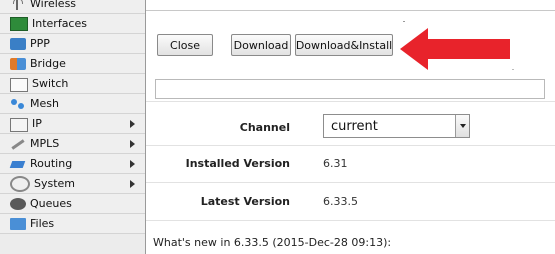 Image resolution: width=555 pixels, height=254 pixels. What do you see at coordinates (19, 124) in the screenshot?
I see `ip-icon` at bounding box center [19, 124].